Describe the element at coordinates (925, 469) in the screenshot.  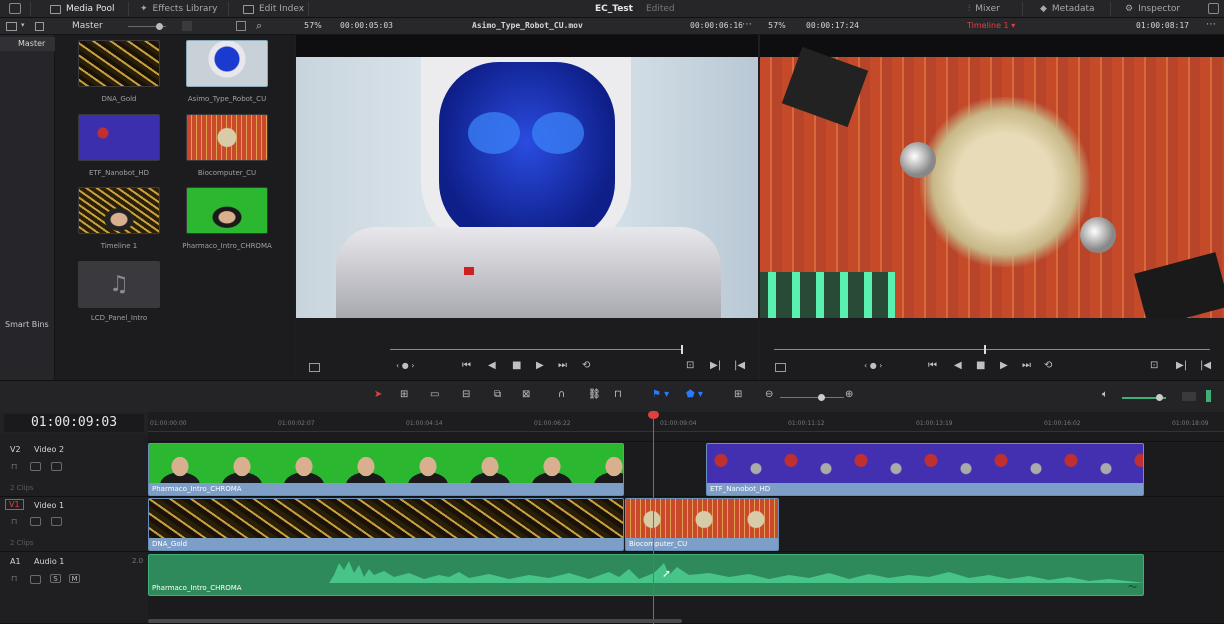
I see `clip-etf-nanobot: ETF_Nanobot_HD` at that location.